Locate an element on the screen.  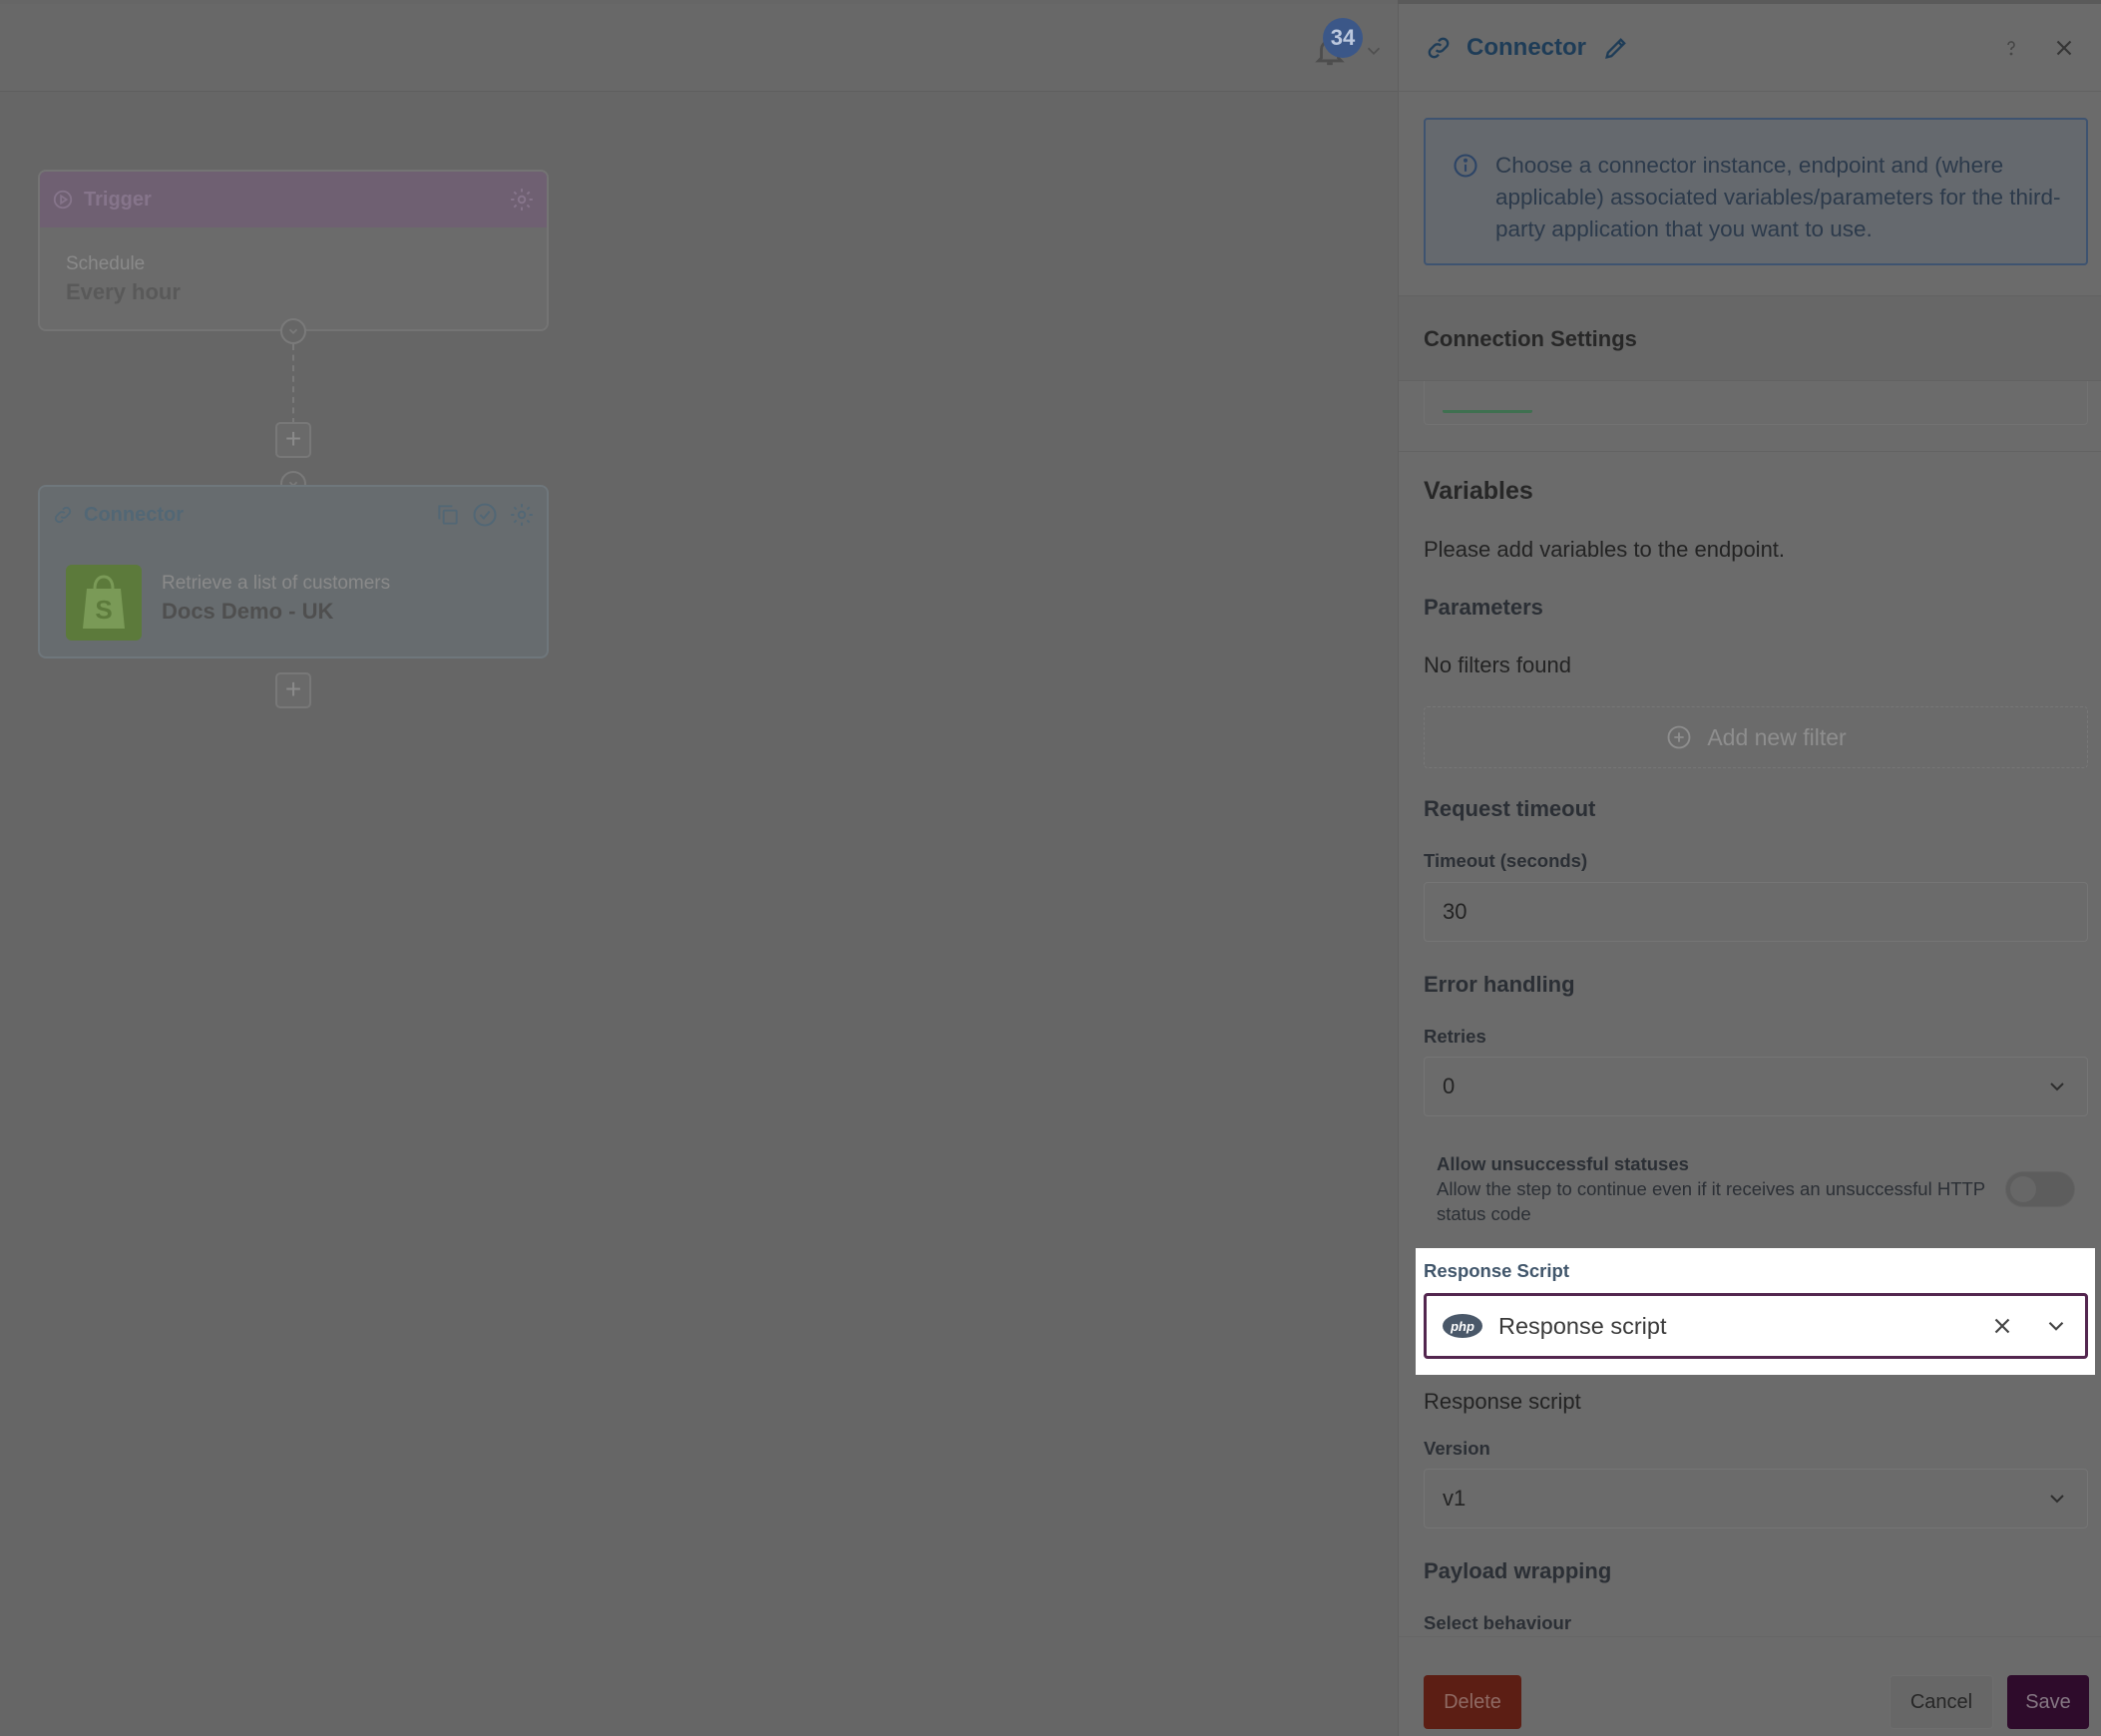
trigger-schedule-label: Schedule is located at coordinates (106, 263).